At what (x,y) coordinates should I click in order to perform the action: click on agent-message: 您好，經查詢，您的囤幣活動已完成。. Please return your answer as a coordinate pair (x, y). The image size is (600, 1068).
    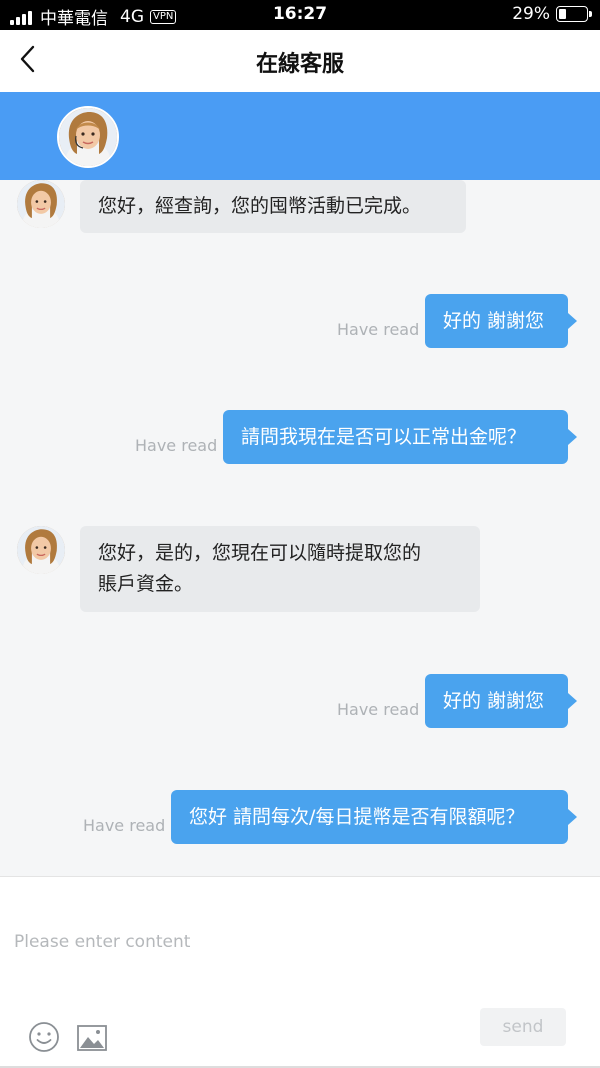
    Looking at the image, I should click on (273, 206).